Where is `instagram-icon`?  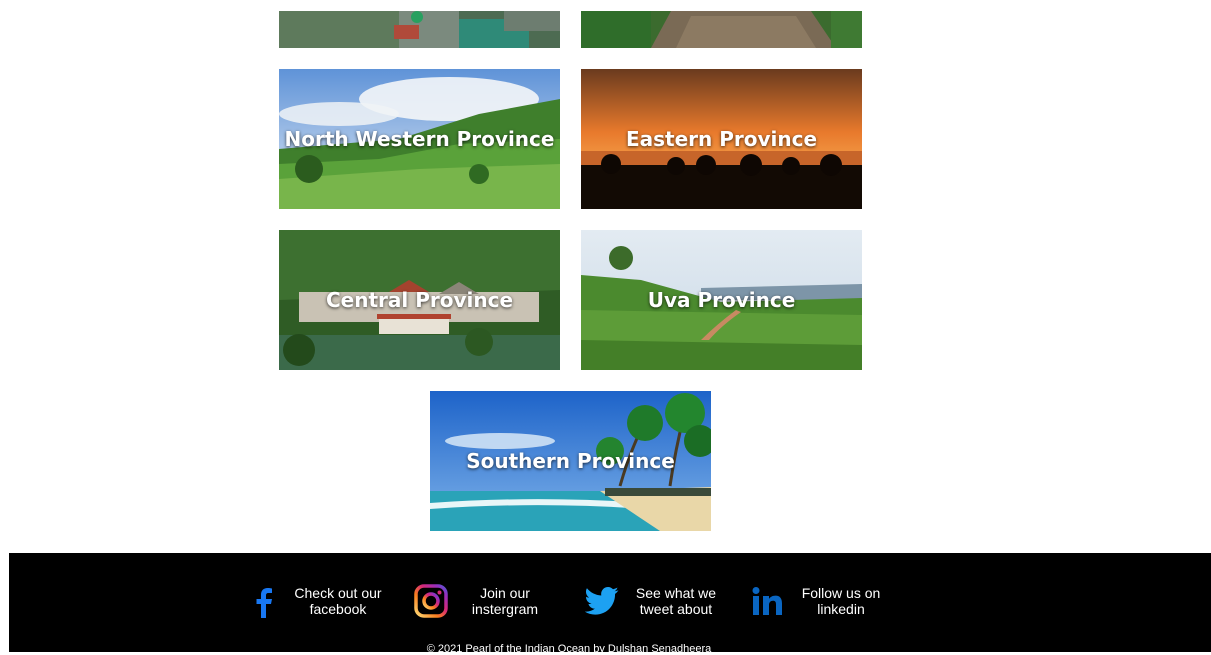 instagram-icon is located at coordinates (431, 601).